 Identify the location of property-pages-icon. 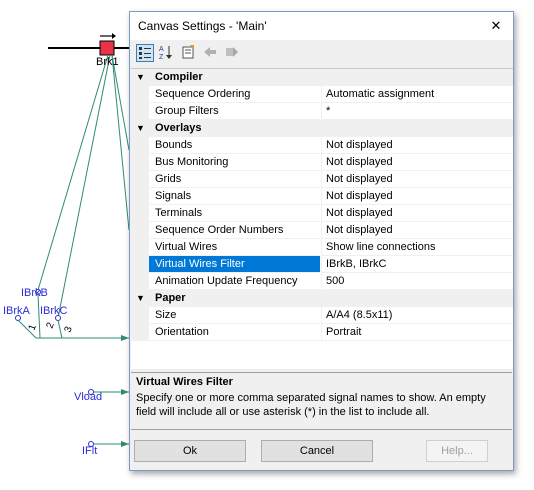
(189, 53).